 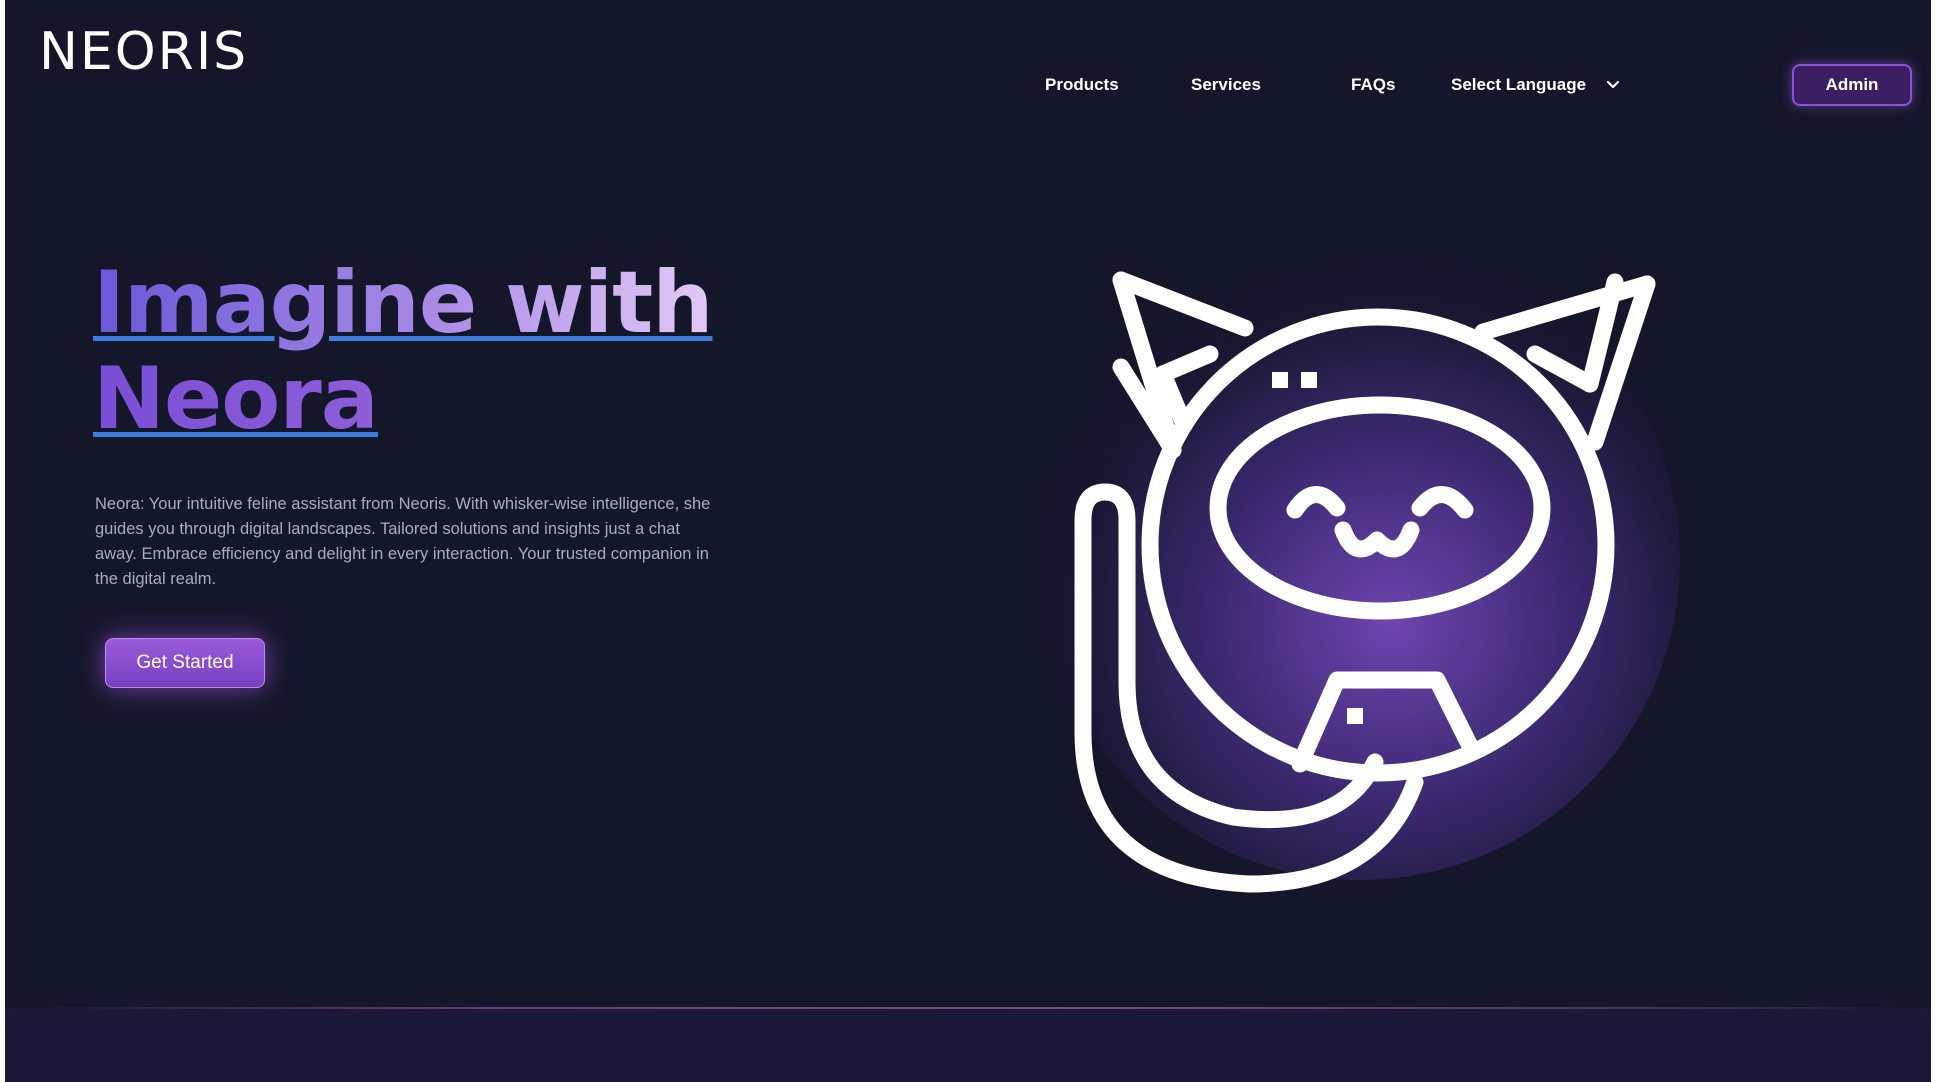 I want to click on nav-item-faqs: FAQs, so click(x=1373, y=85).